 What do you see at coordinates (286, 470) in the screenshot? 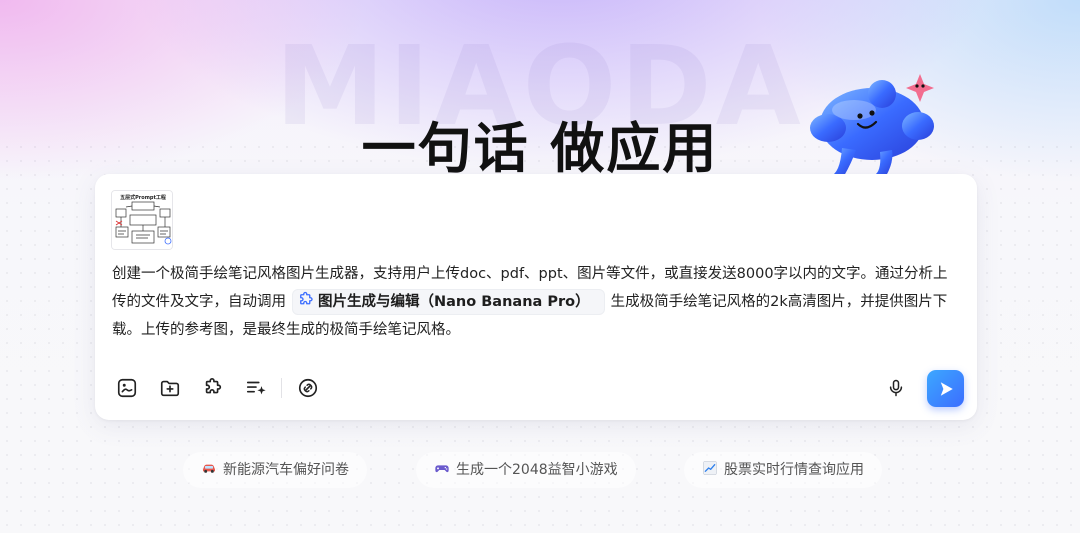
I see `suggestion-label: 新能源汽车偏好问卷` at bounding box center [286, 470].